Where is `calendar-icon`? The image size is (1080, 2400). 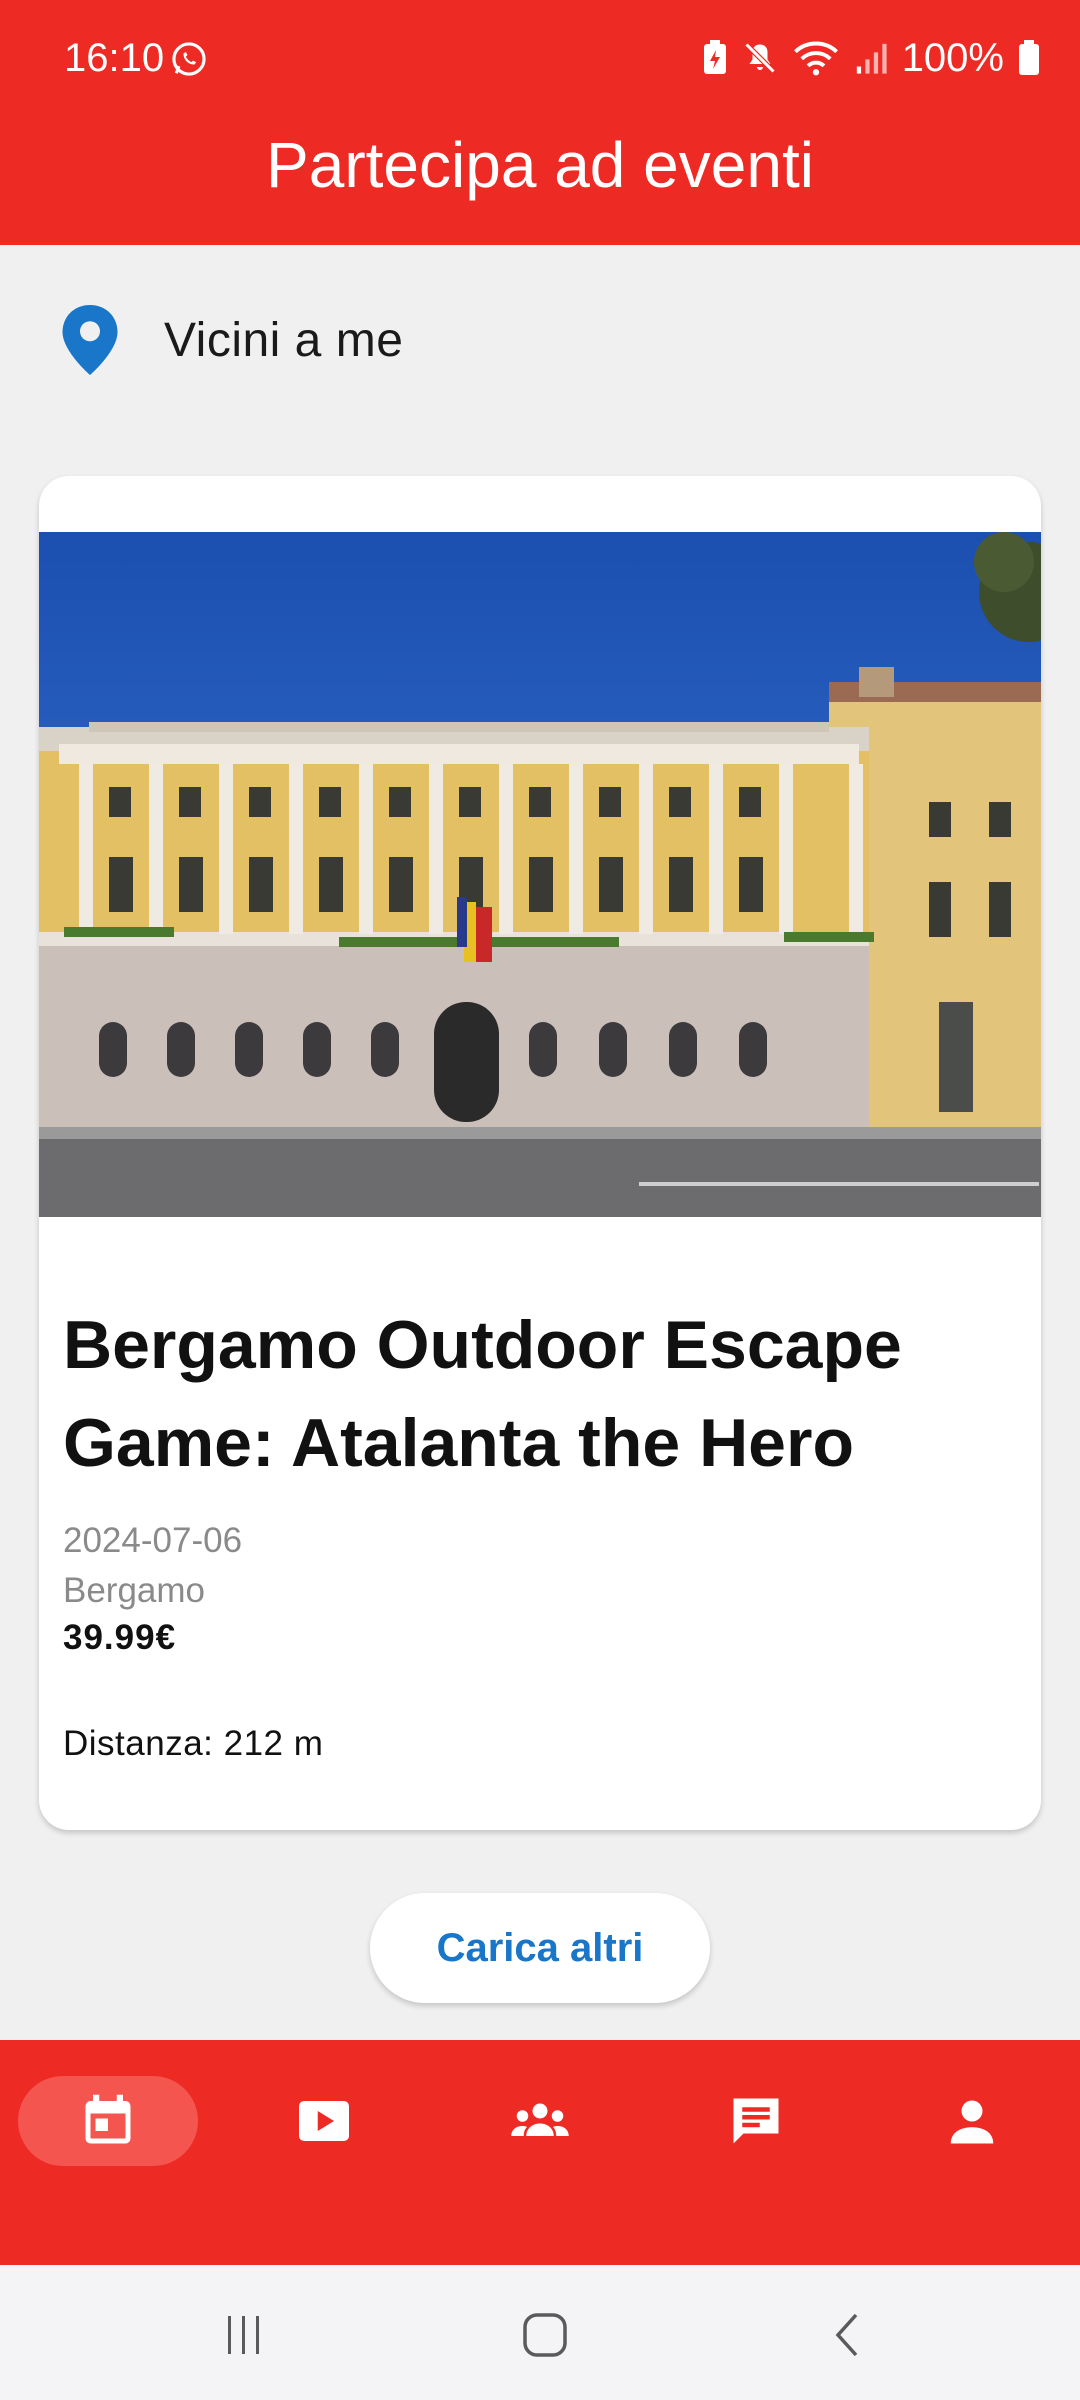
calendar-icon is located at coordinates (108, 2119).